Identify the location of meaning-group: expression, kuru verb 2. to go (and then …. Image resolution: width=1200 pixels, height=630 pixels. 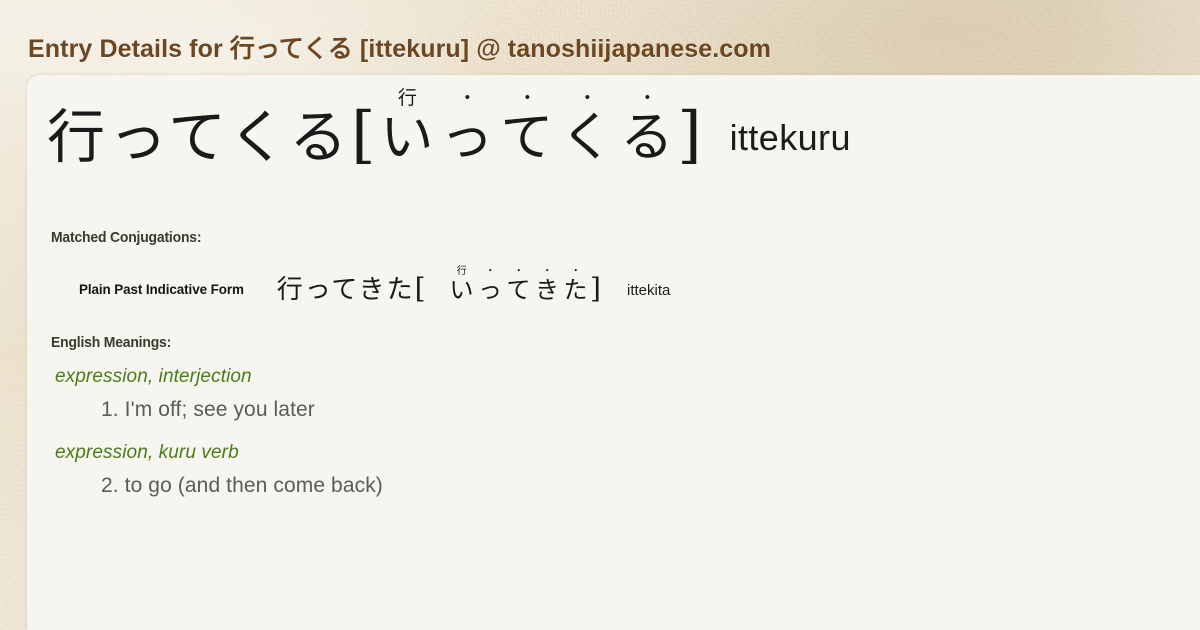
(551, 470).